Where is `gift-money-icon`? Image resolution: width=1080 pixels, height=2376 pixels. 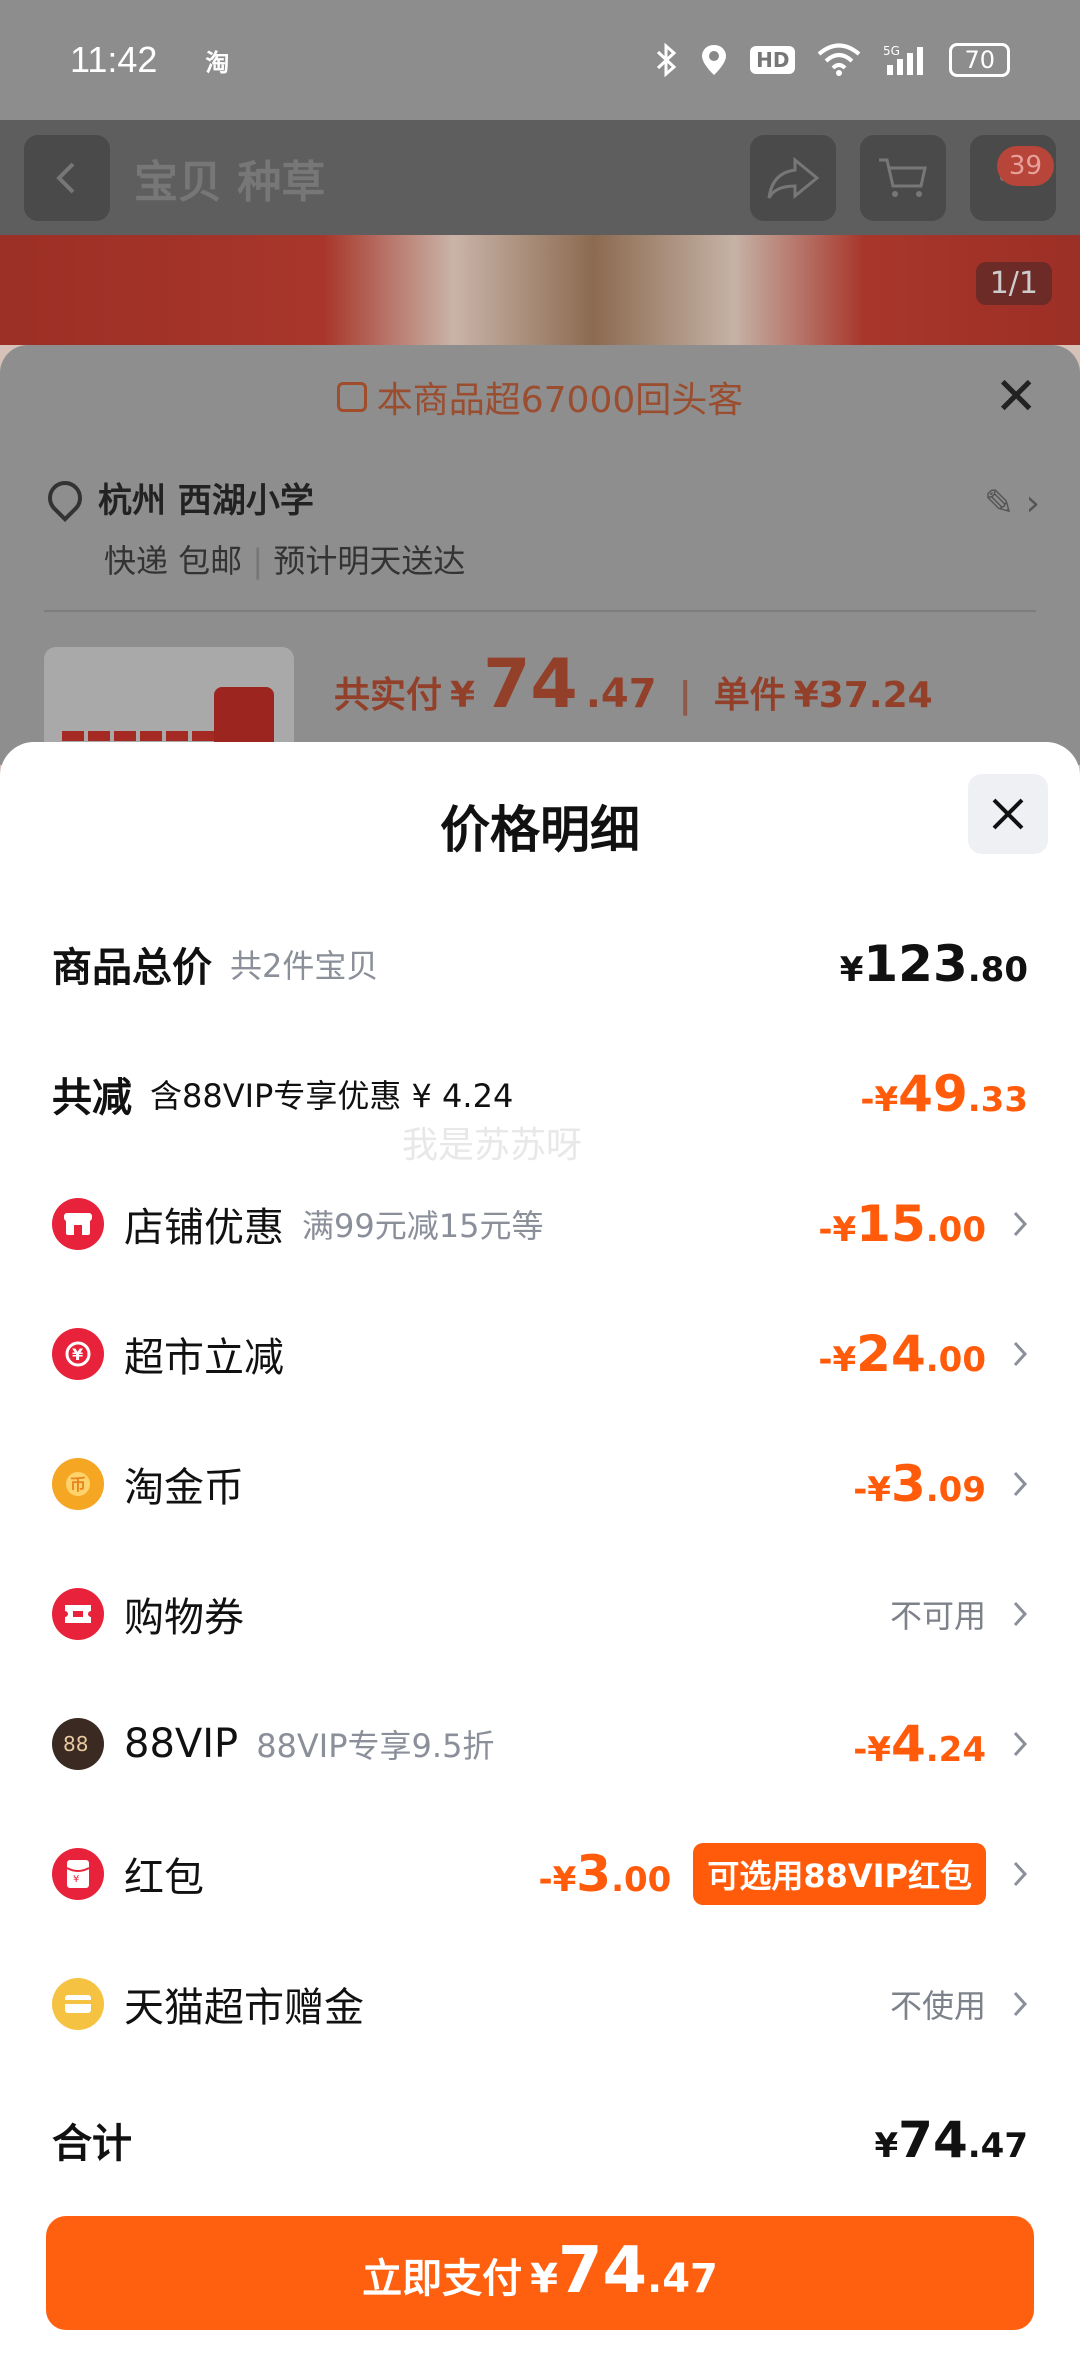 gift-money-icon is located at coordinates (78, 2004).